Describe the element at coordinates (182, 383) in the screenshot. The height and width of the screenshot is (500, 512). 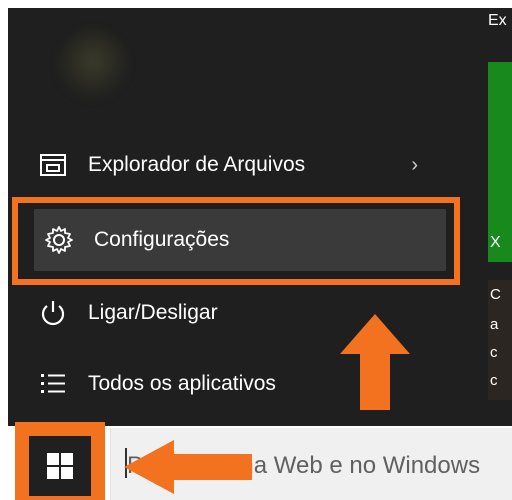
I see `menu-item-label: Todos os aplicativos` at that location.